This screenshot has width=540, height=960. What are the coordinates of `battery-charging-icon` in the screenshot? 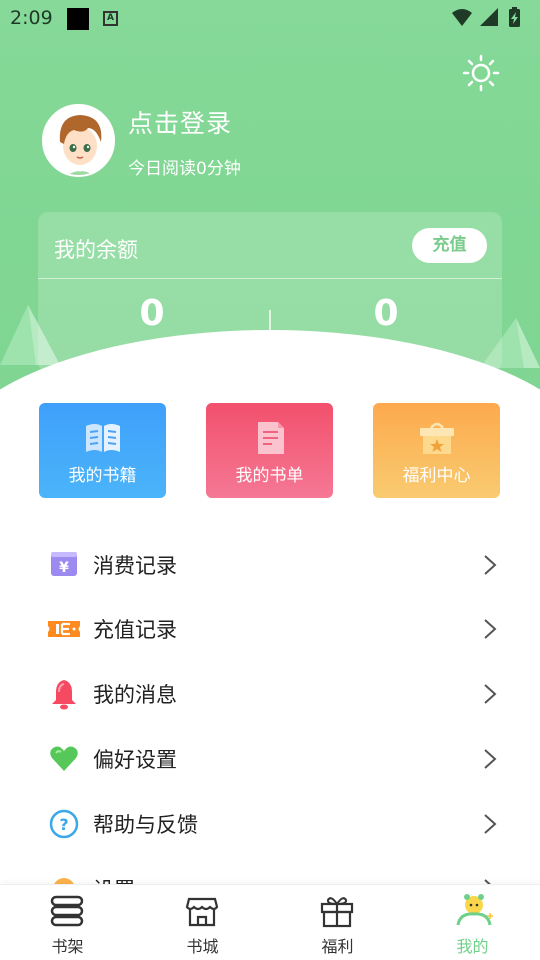 It's located at (514, 17).